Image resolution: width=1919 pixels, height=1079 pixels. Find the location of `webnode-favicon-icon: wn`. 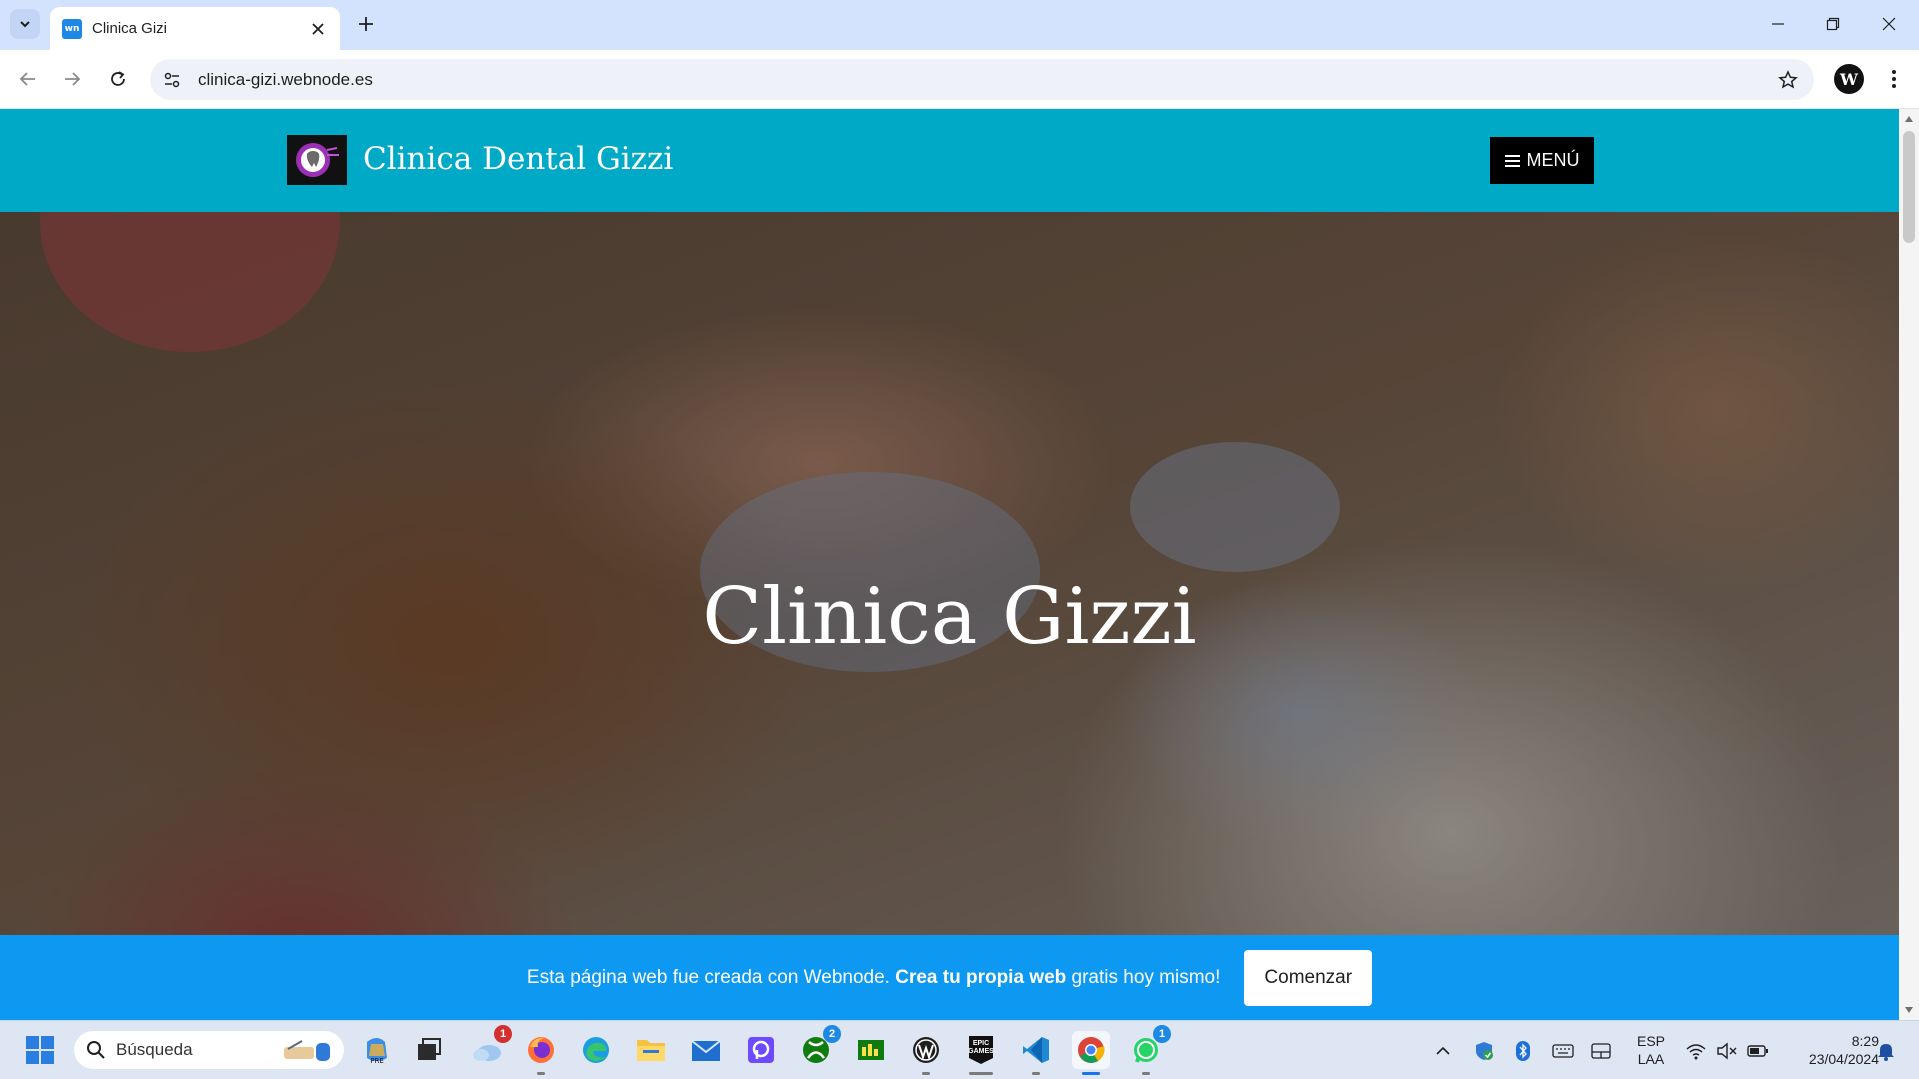

webnode-favicon-icon: wn is located at coordinates (72, 28).